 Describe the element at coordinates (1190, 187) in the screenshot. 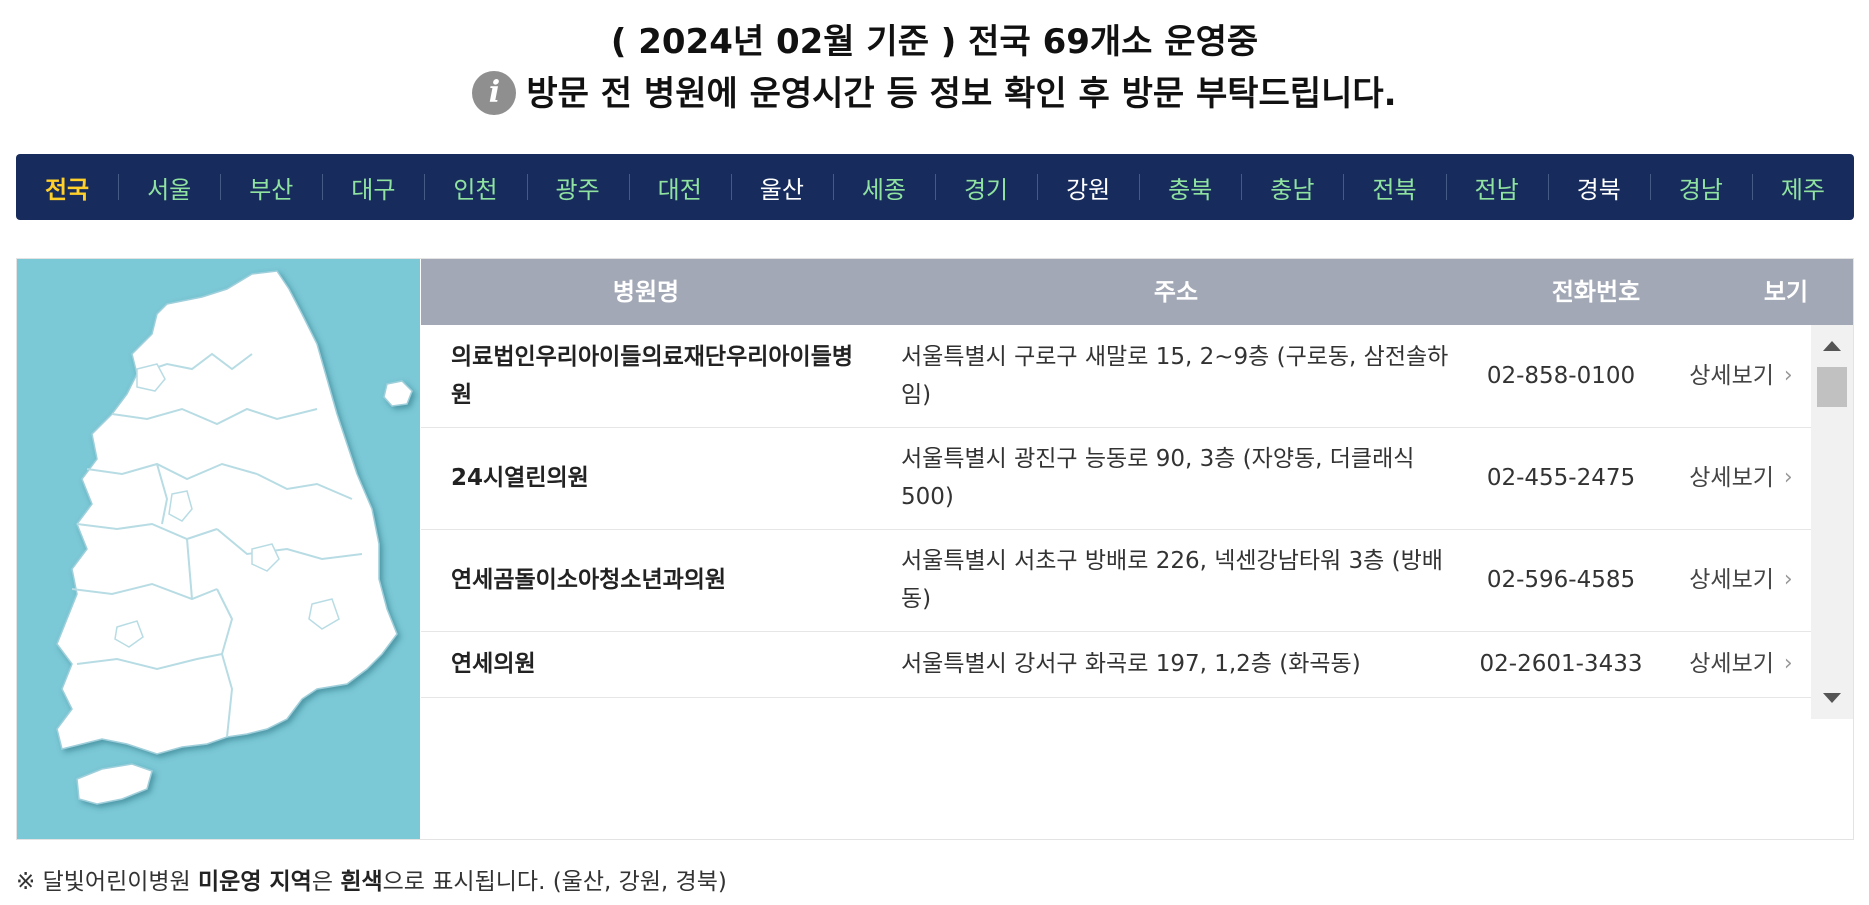

I see `tab-region-11: 충북` at that location.